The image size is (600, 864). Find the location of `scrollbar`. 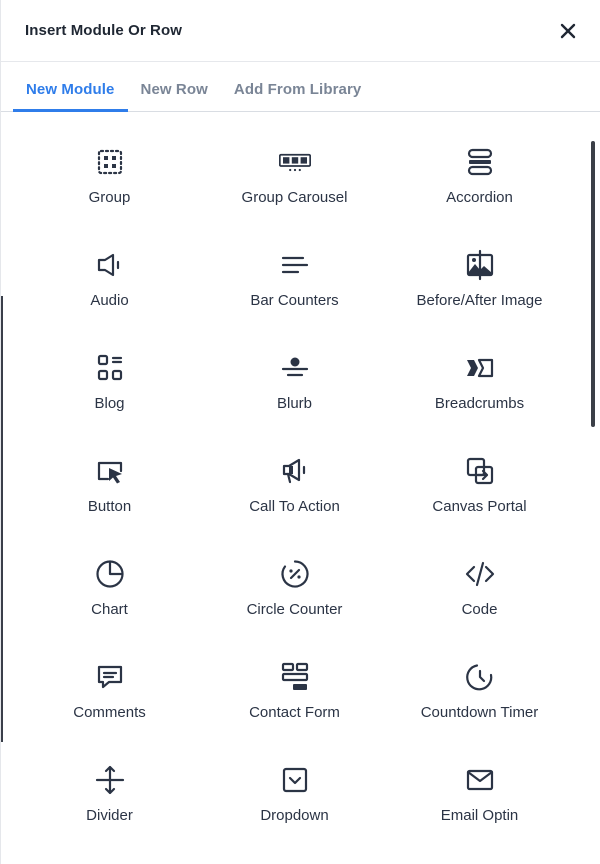

scrollbar is located at coordinates (593, 284).